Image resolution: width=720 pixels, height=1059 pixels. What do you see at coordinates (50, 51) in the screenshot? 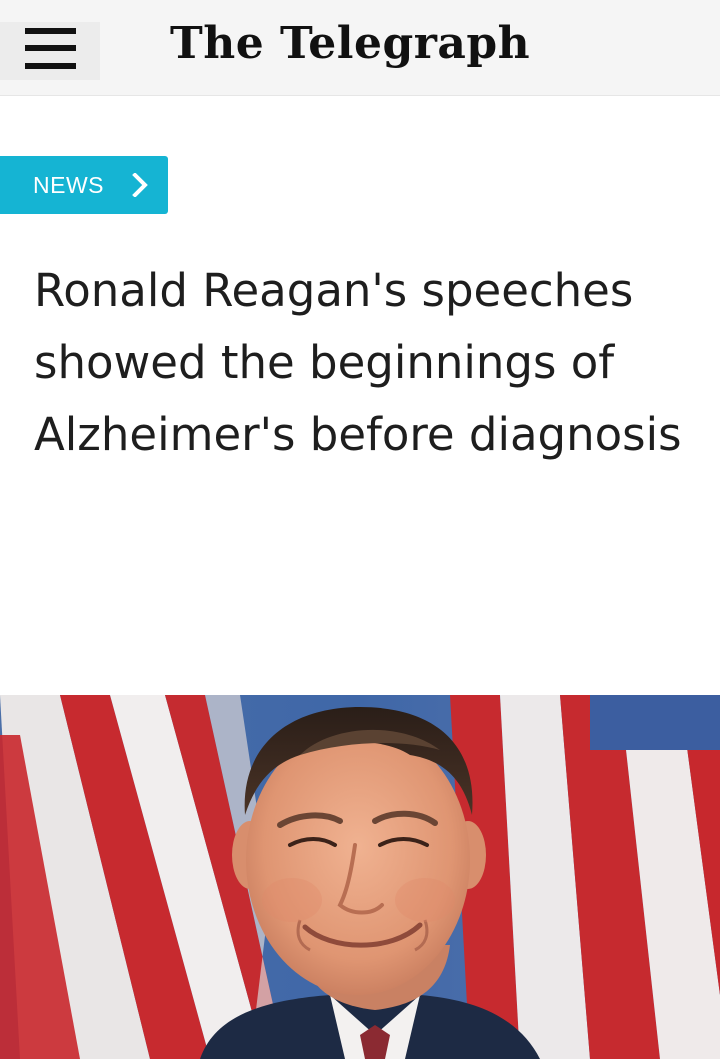
I see `menu-button` at bounding box center [50, 51].